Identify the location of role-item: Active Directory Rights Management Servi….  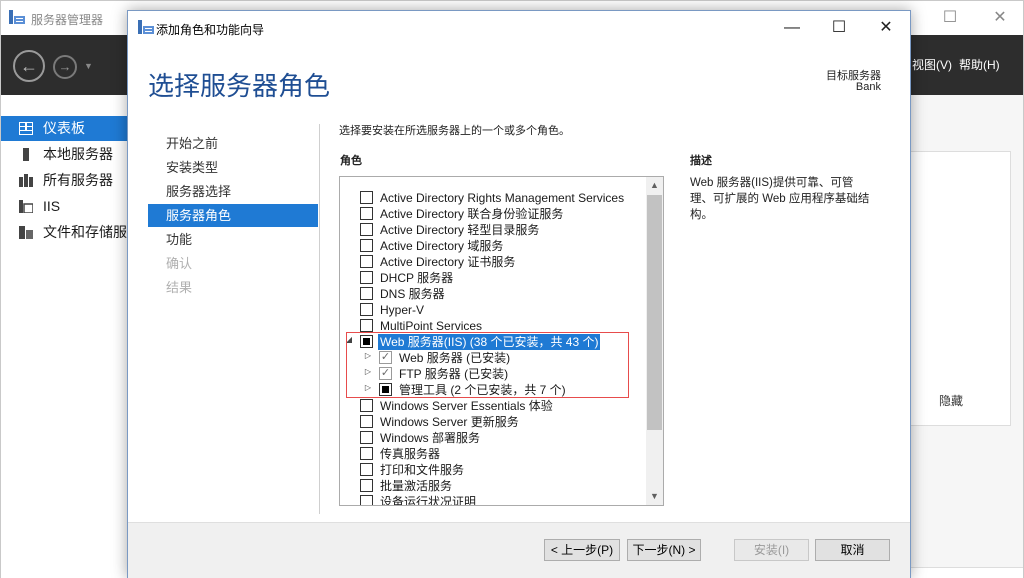
(494, 198).